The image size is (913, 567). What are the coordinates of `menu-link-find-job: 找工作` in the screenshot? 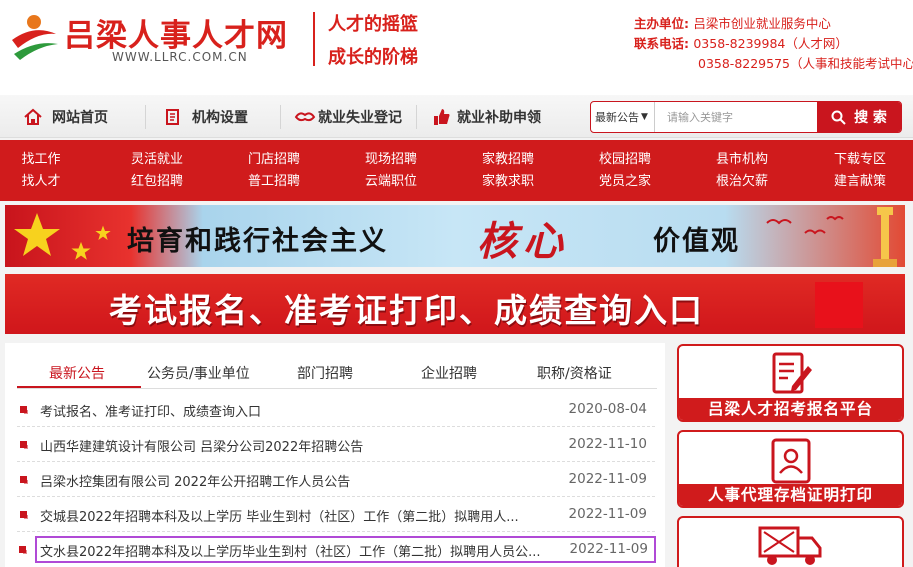 It's located at (45, 160).